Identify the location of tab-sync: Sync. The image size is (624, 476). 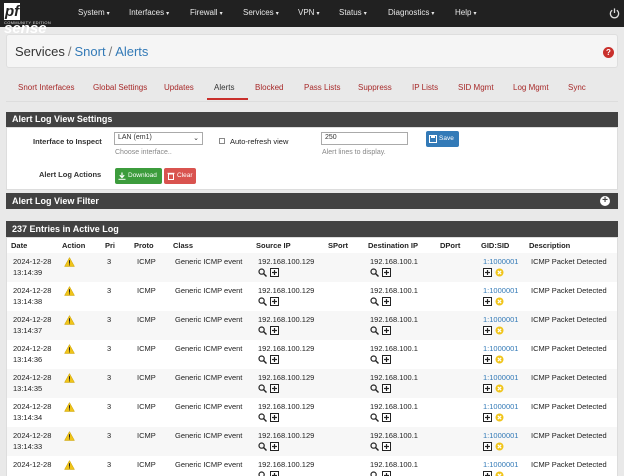
(577, 87).